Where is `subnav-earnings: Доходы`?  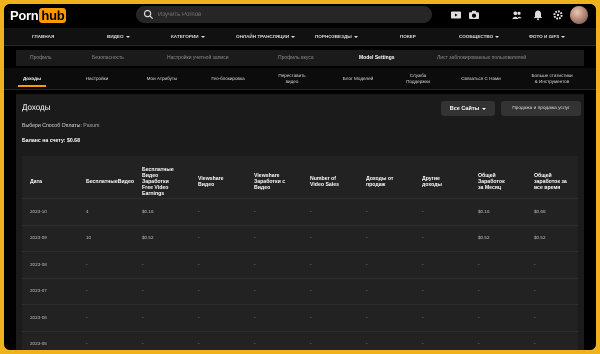 subnav-earnings: Доходы is located at coordinates (32, 79).